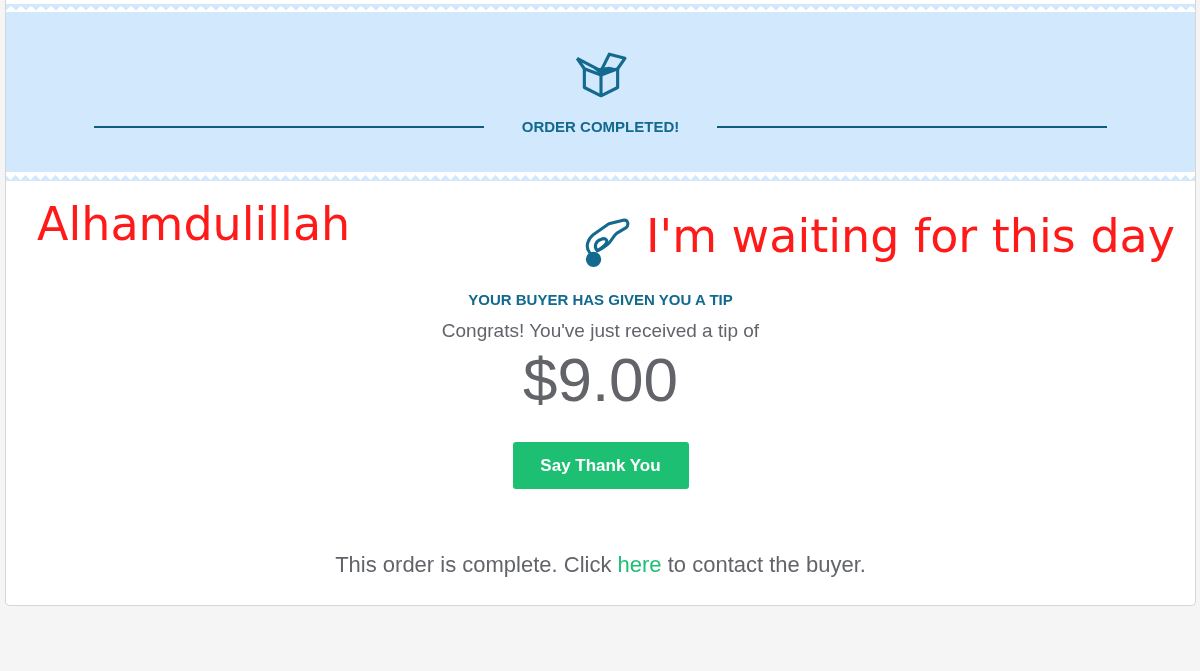 This screenshot has height=671, width=1200. Describe the element at coordinates (600, 75) in the screenshot. I see `open-box-icon` at that location.